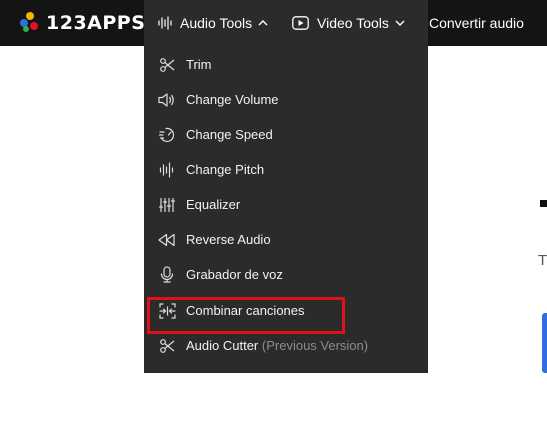  I want to click on menu-item-label: Audio Cutter (Previous Version), so click(277, 345).